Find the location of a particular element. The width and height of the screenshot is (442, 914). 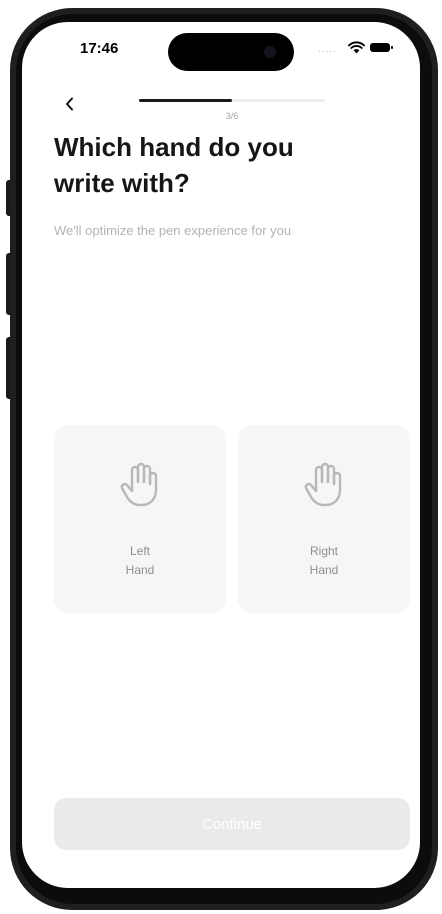

step-indicator: 3/6 is located at coordinates (232, 116).